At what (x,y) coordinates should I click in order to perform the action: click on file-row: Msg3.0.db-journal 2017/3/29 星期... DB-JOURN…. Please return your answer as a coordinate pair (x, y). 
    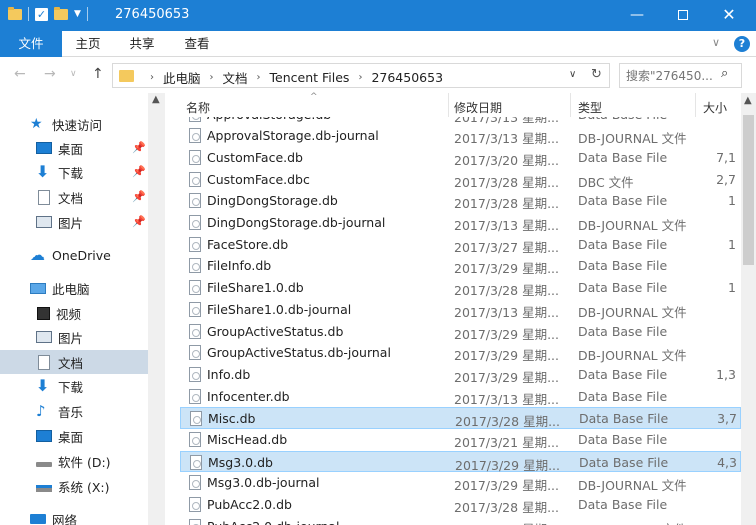
    Looking at the image, I should click on (460, 483).